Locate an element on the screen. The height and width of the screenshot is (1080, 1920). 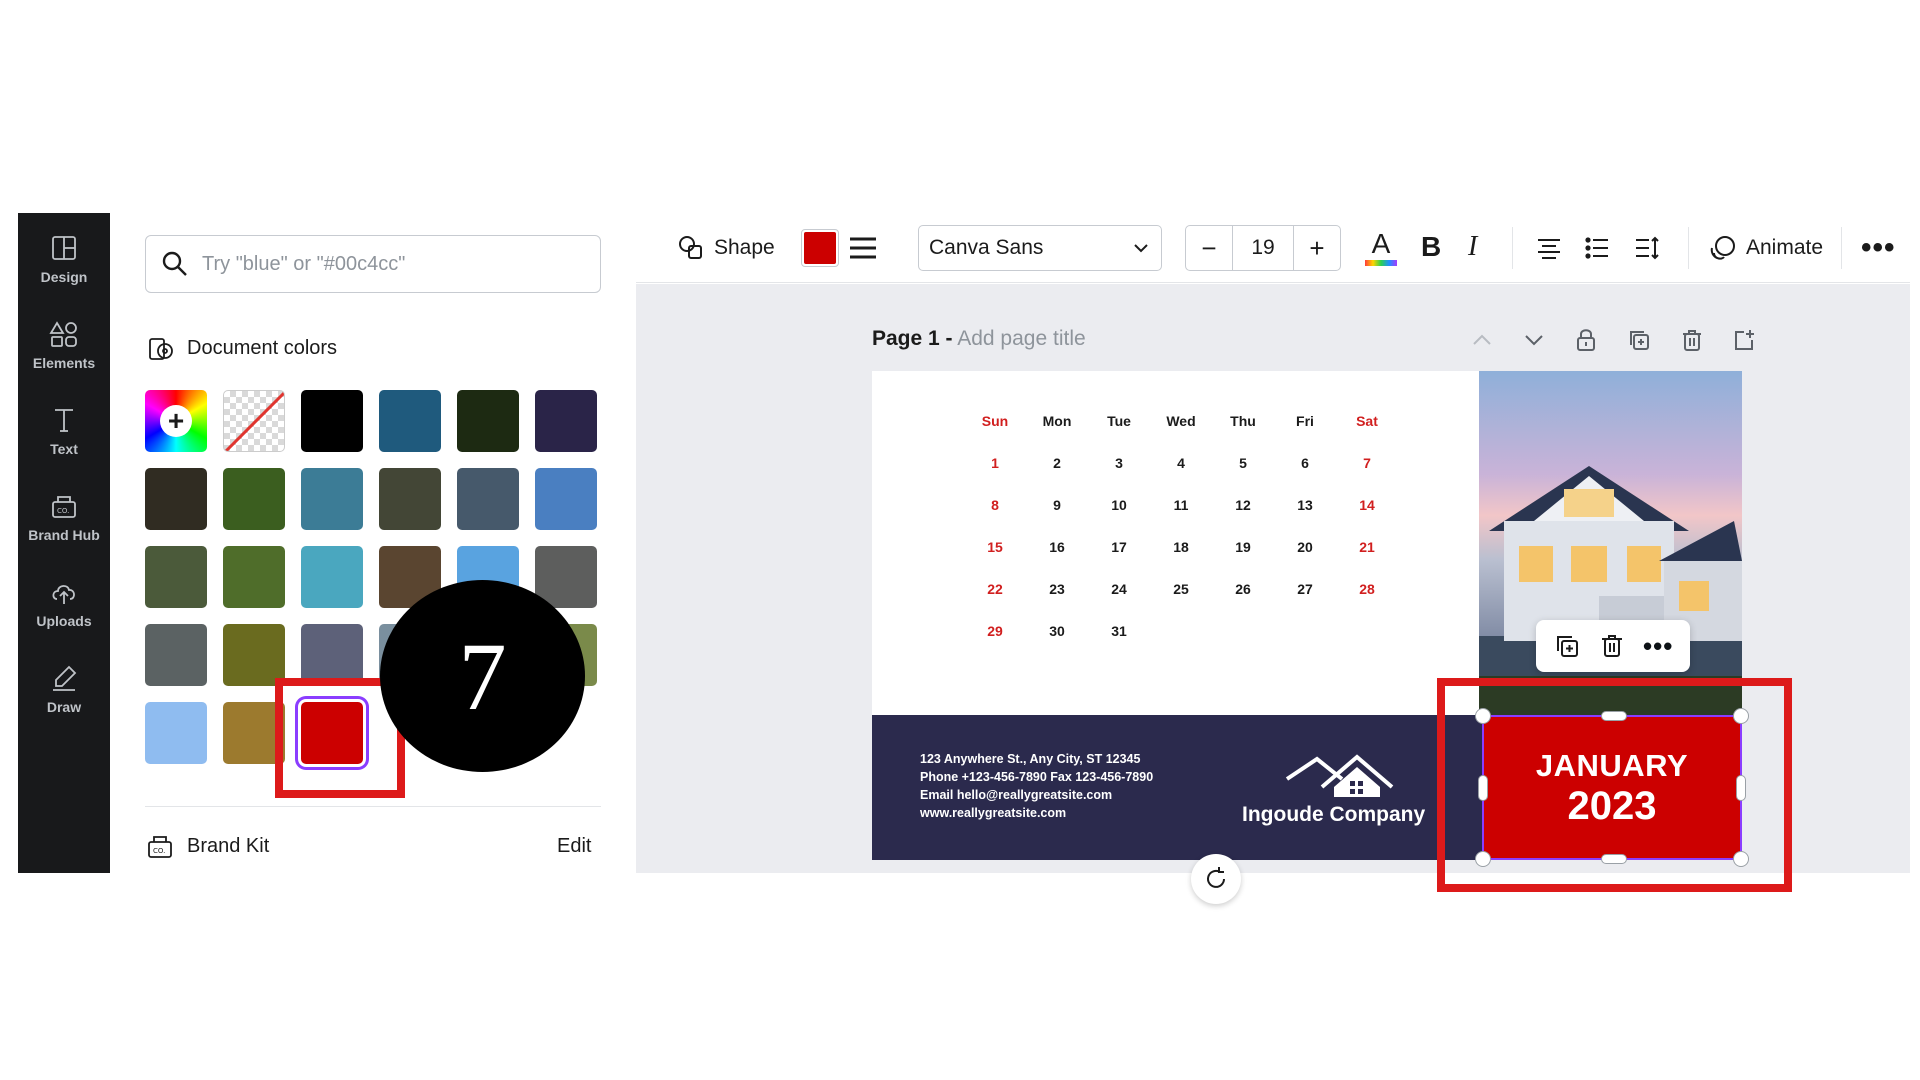
rail-label-design: Design is located at coordinates (64, 277).